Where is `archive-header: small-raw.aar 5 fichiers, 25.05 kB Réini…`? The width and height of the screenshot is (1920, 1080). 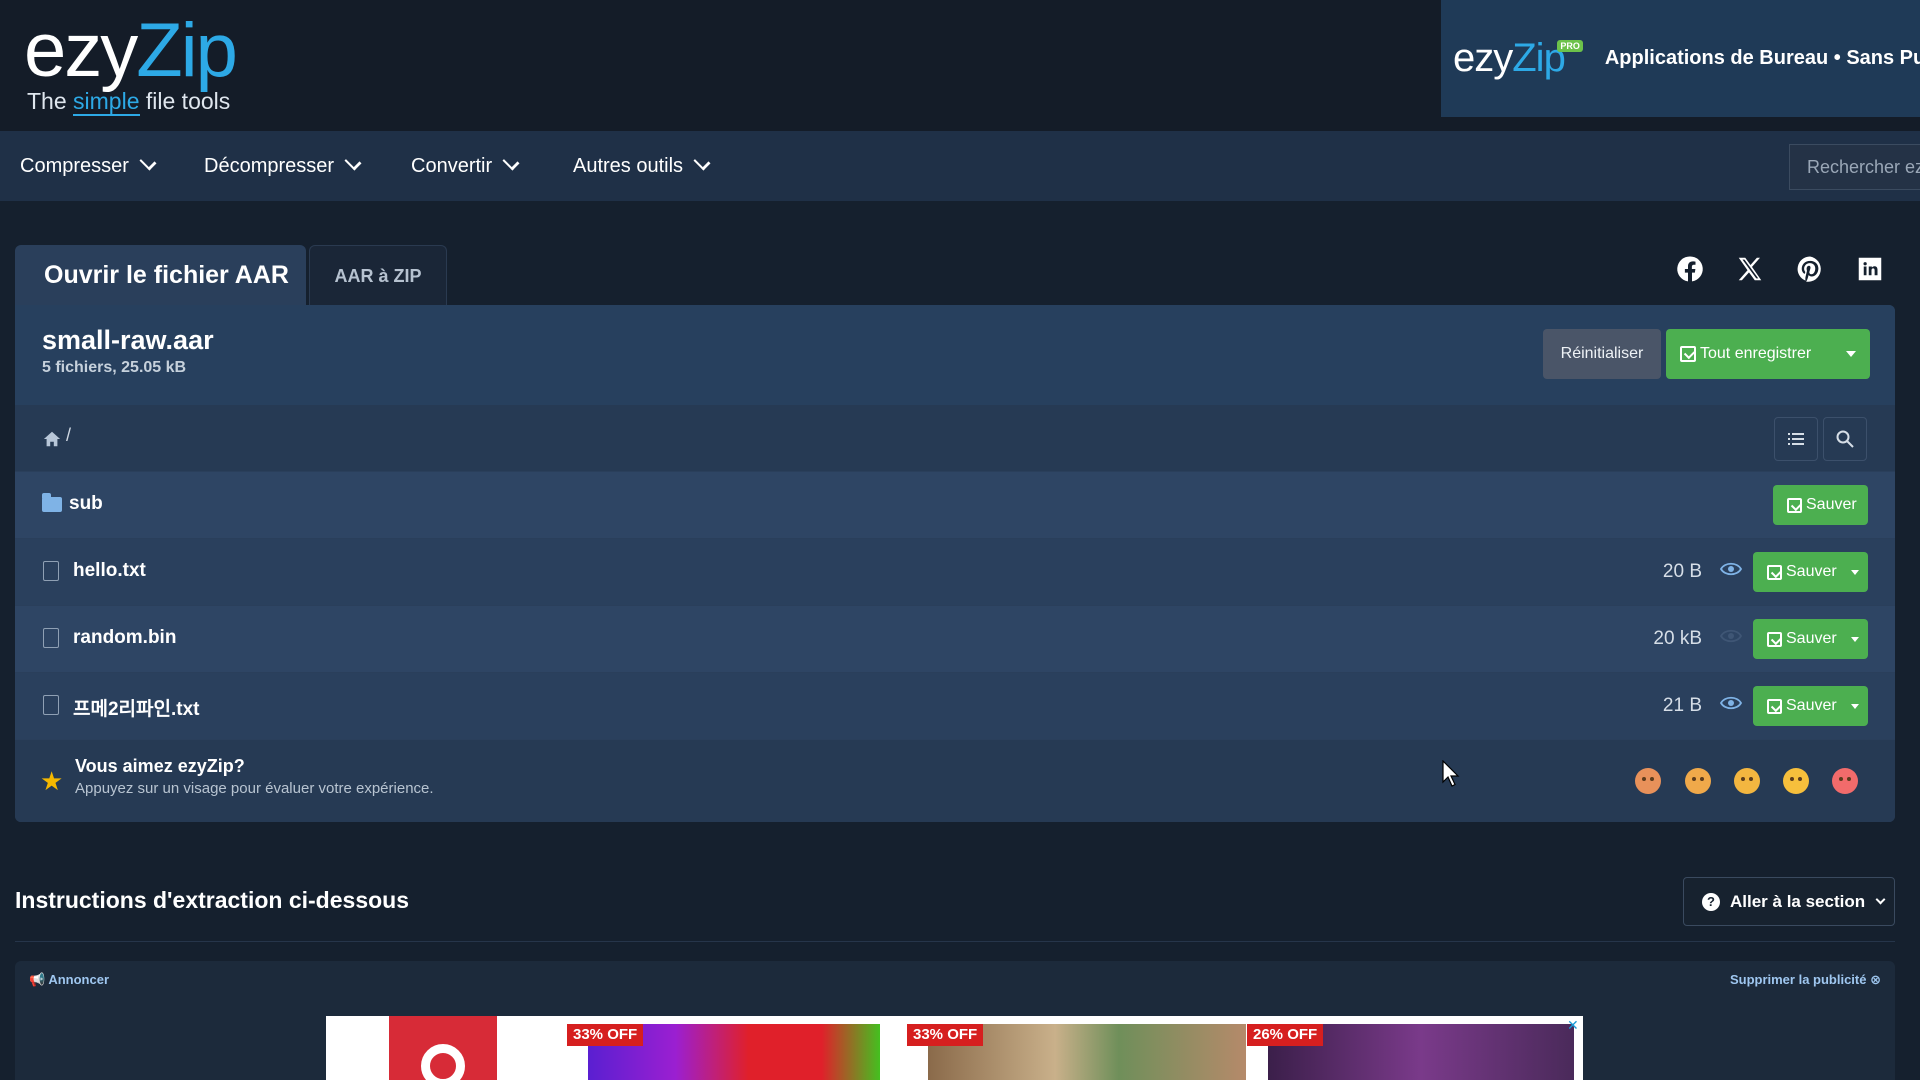 archive-header: small-raw.aar 5 fichiers, 25.05 kB Réini… is located at coordinates (955, 355).